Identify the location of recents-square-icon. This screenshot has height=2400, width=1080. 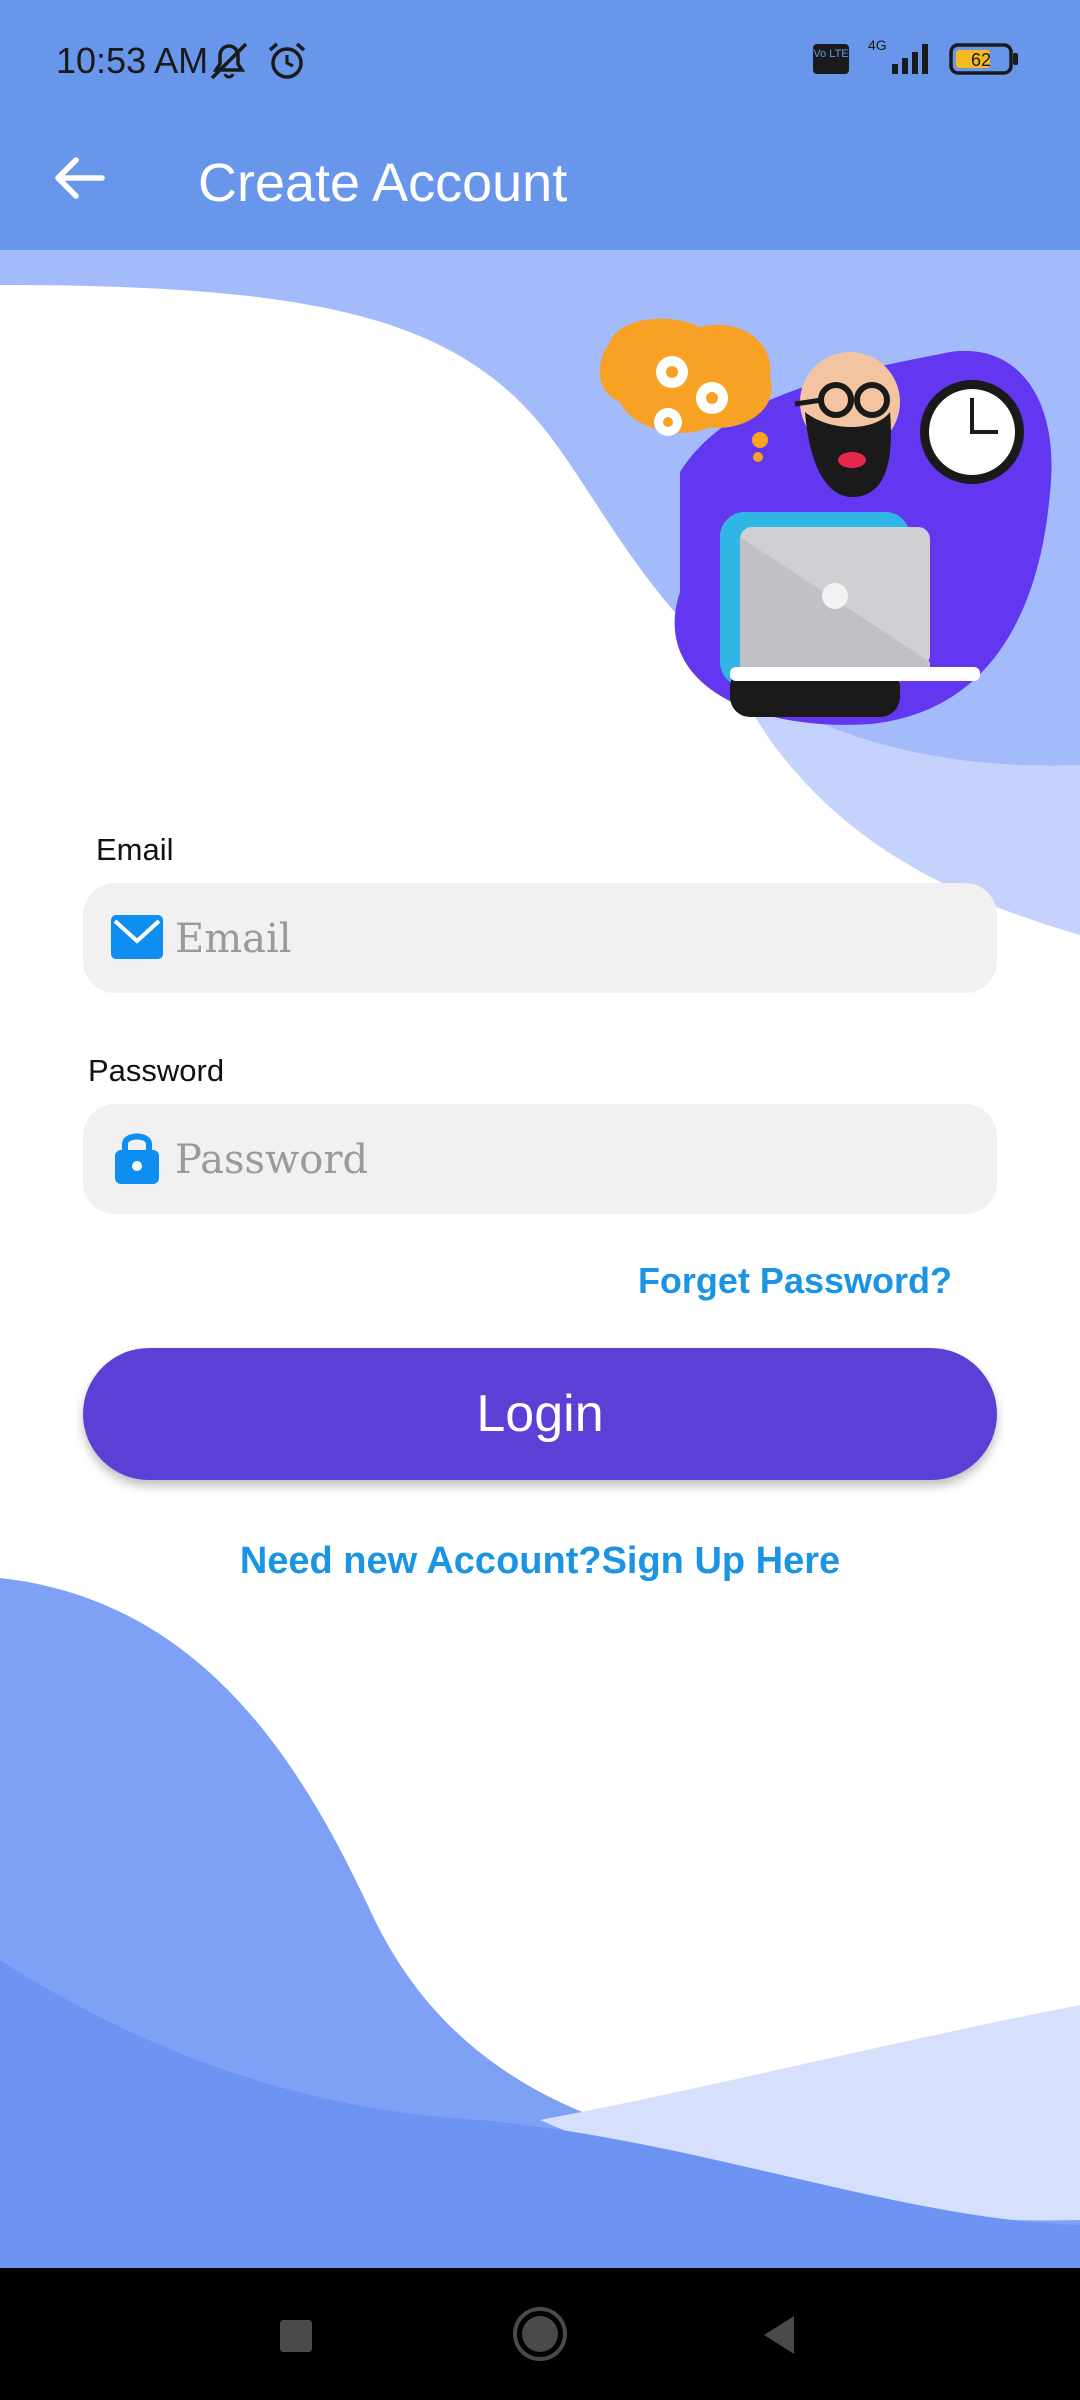
(296, 2334).